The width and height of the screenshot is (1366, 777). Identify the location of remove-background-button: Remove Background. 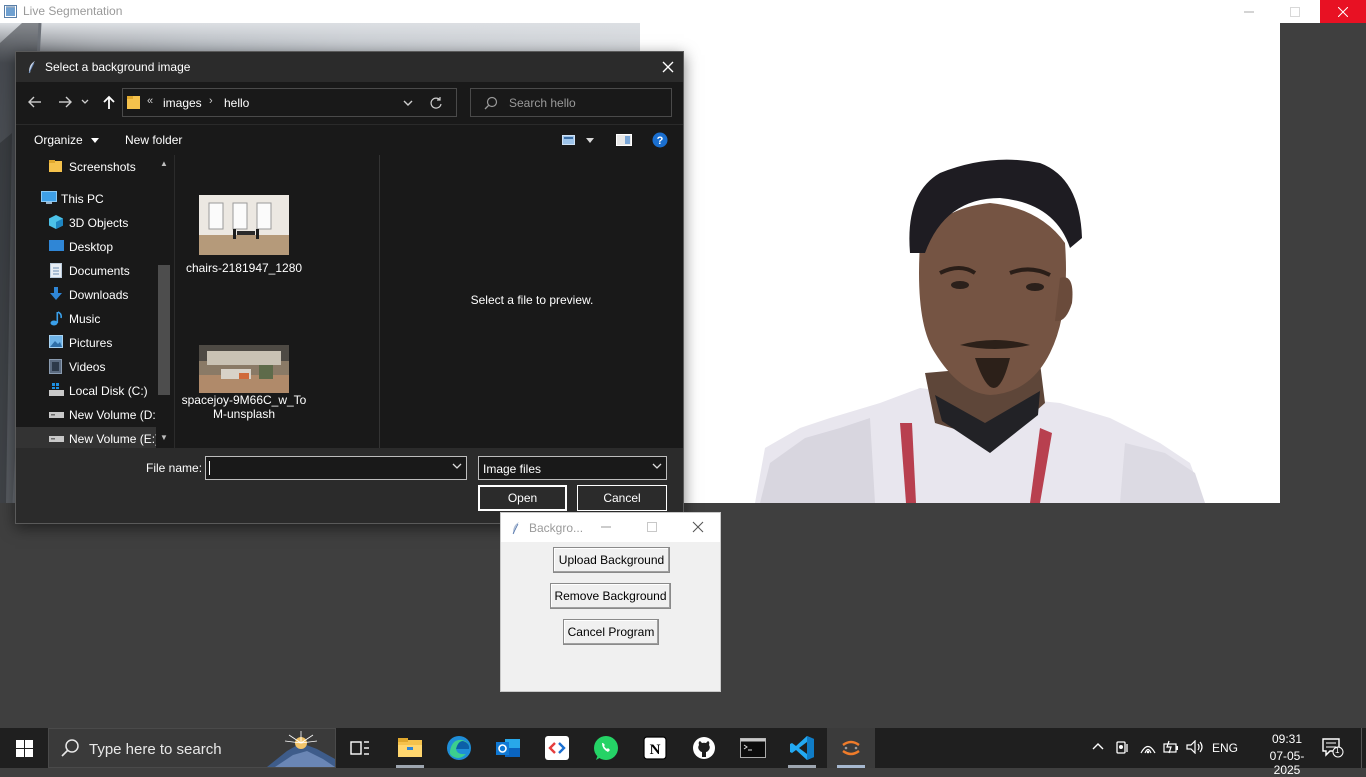
(610, 596).